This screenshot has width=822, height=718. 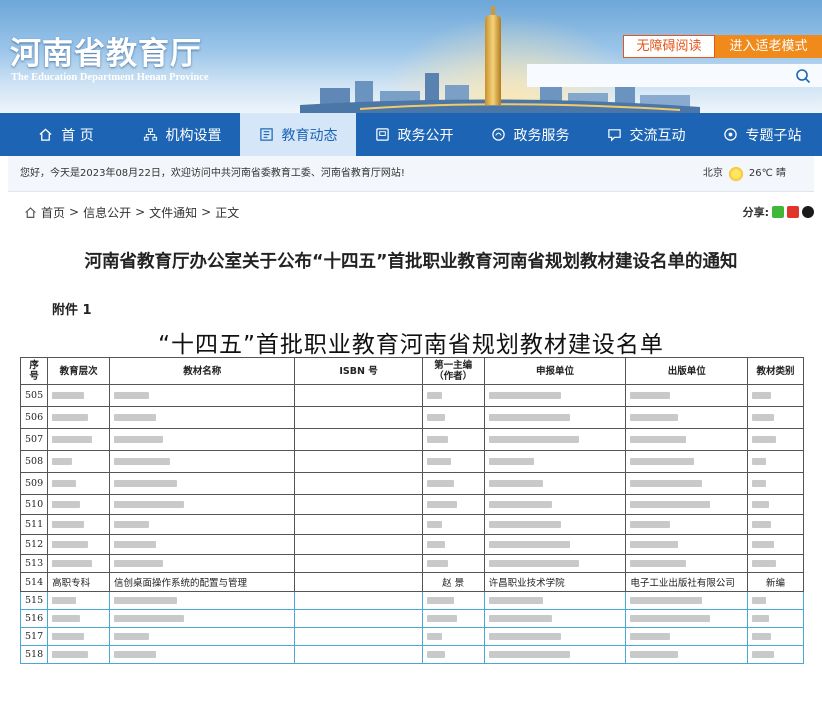 I want to click on qq-share-icon, so click(x=808, y=212).